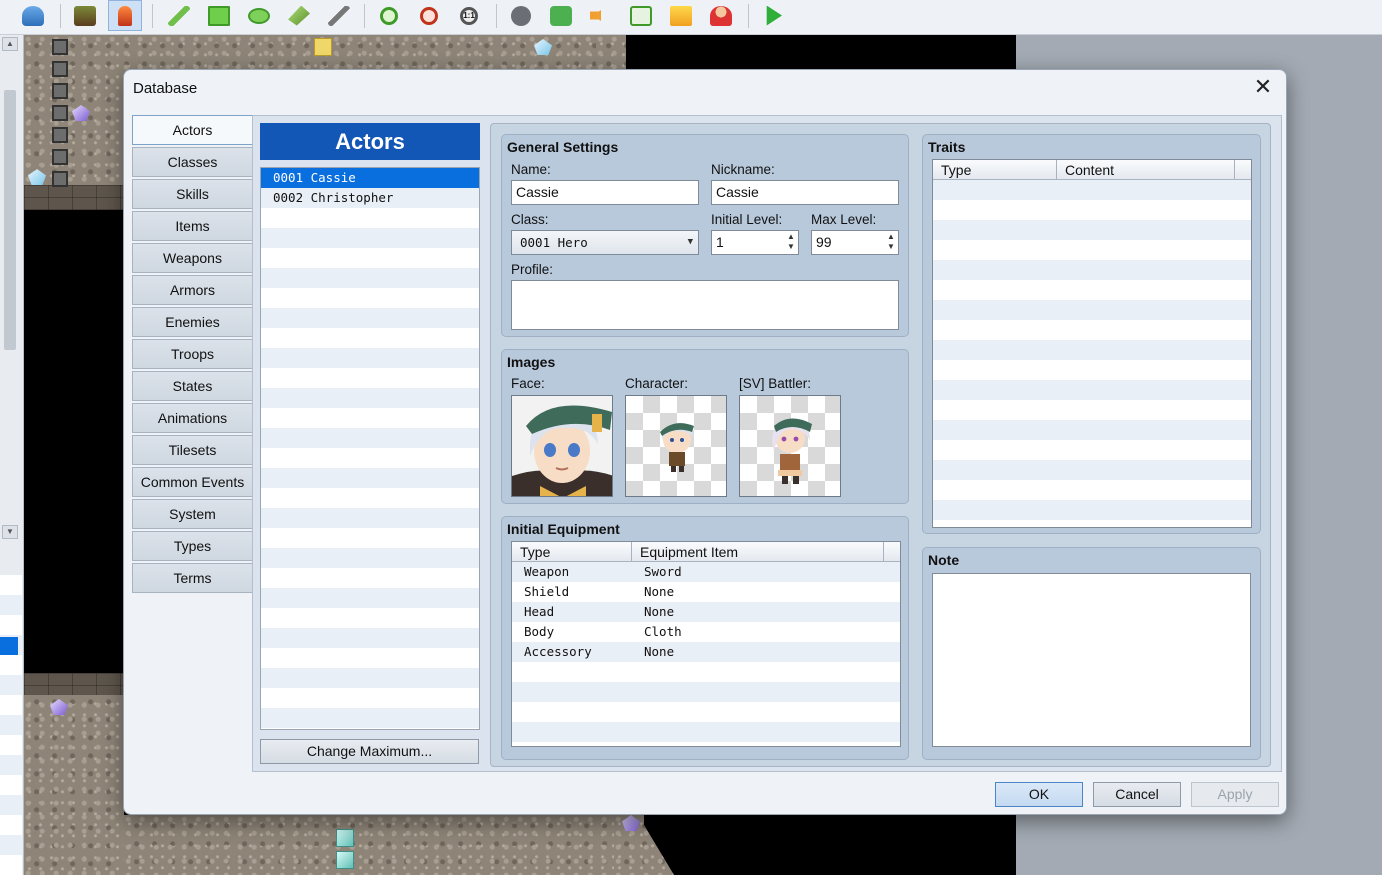 The image size is (1382, 875). What do you see at coordinates (706, 572) in the screenshot?
I see `table-row: Weapon Sword` at bounding box center [706, 572].